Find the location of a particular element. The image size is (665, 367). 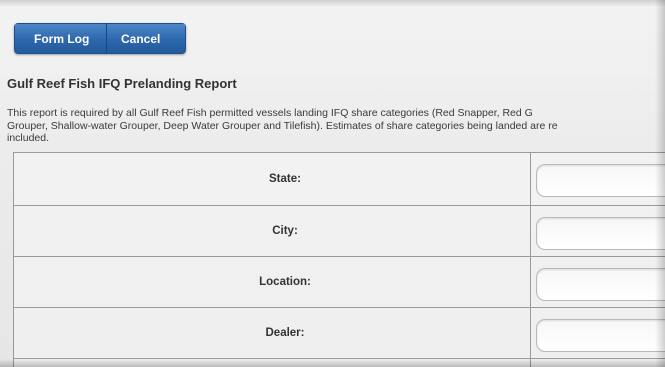

form-row-state: State: is located at coordinates (339, 179).